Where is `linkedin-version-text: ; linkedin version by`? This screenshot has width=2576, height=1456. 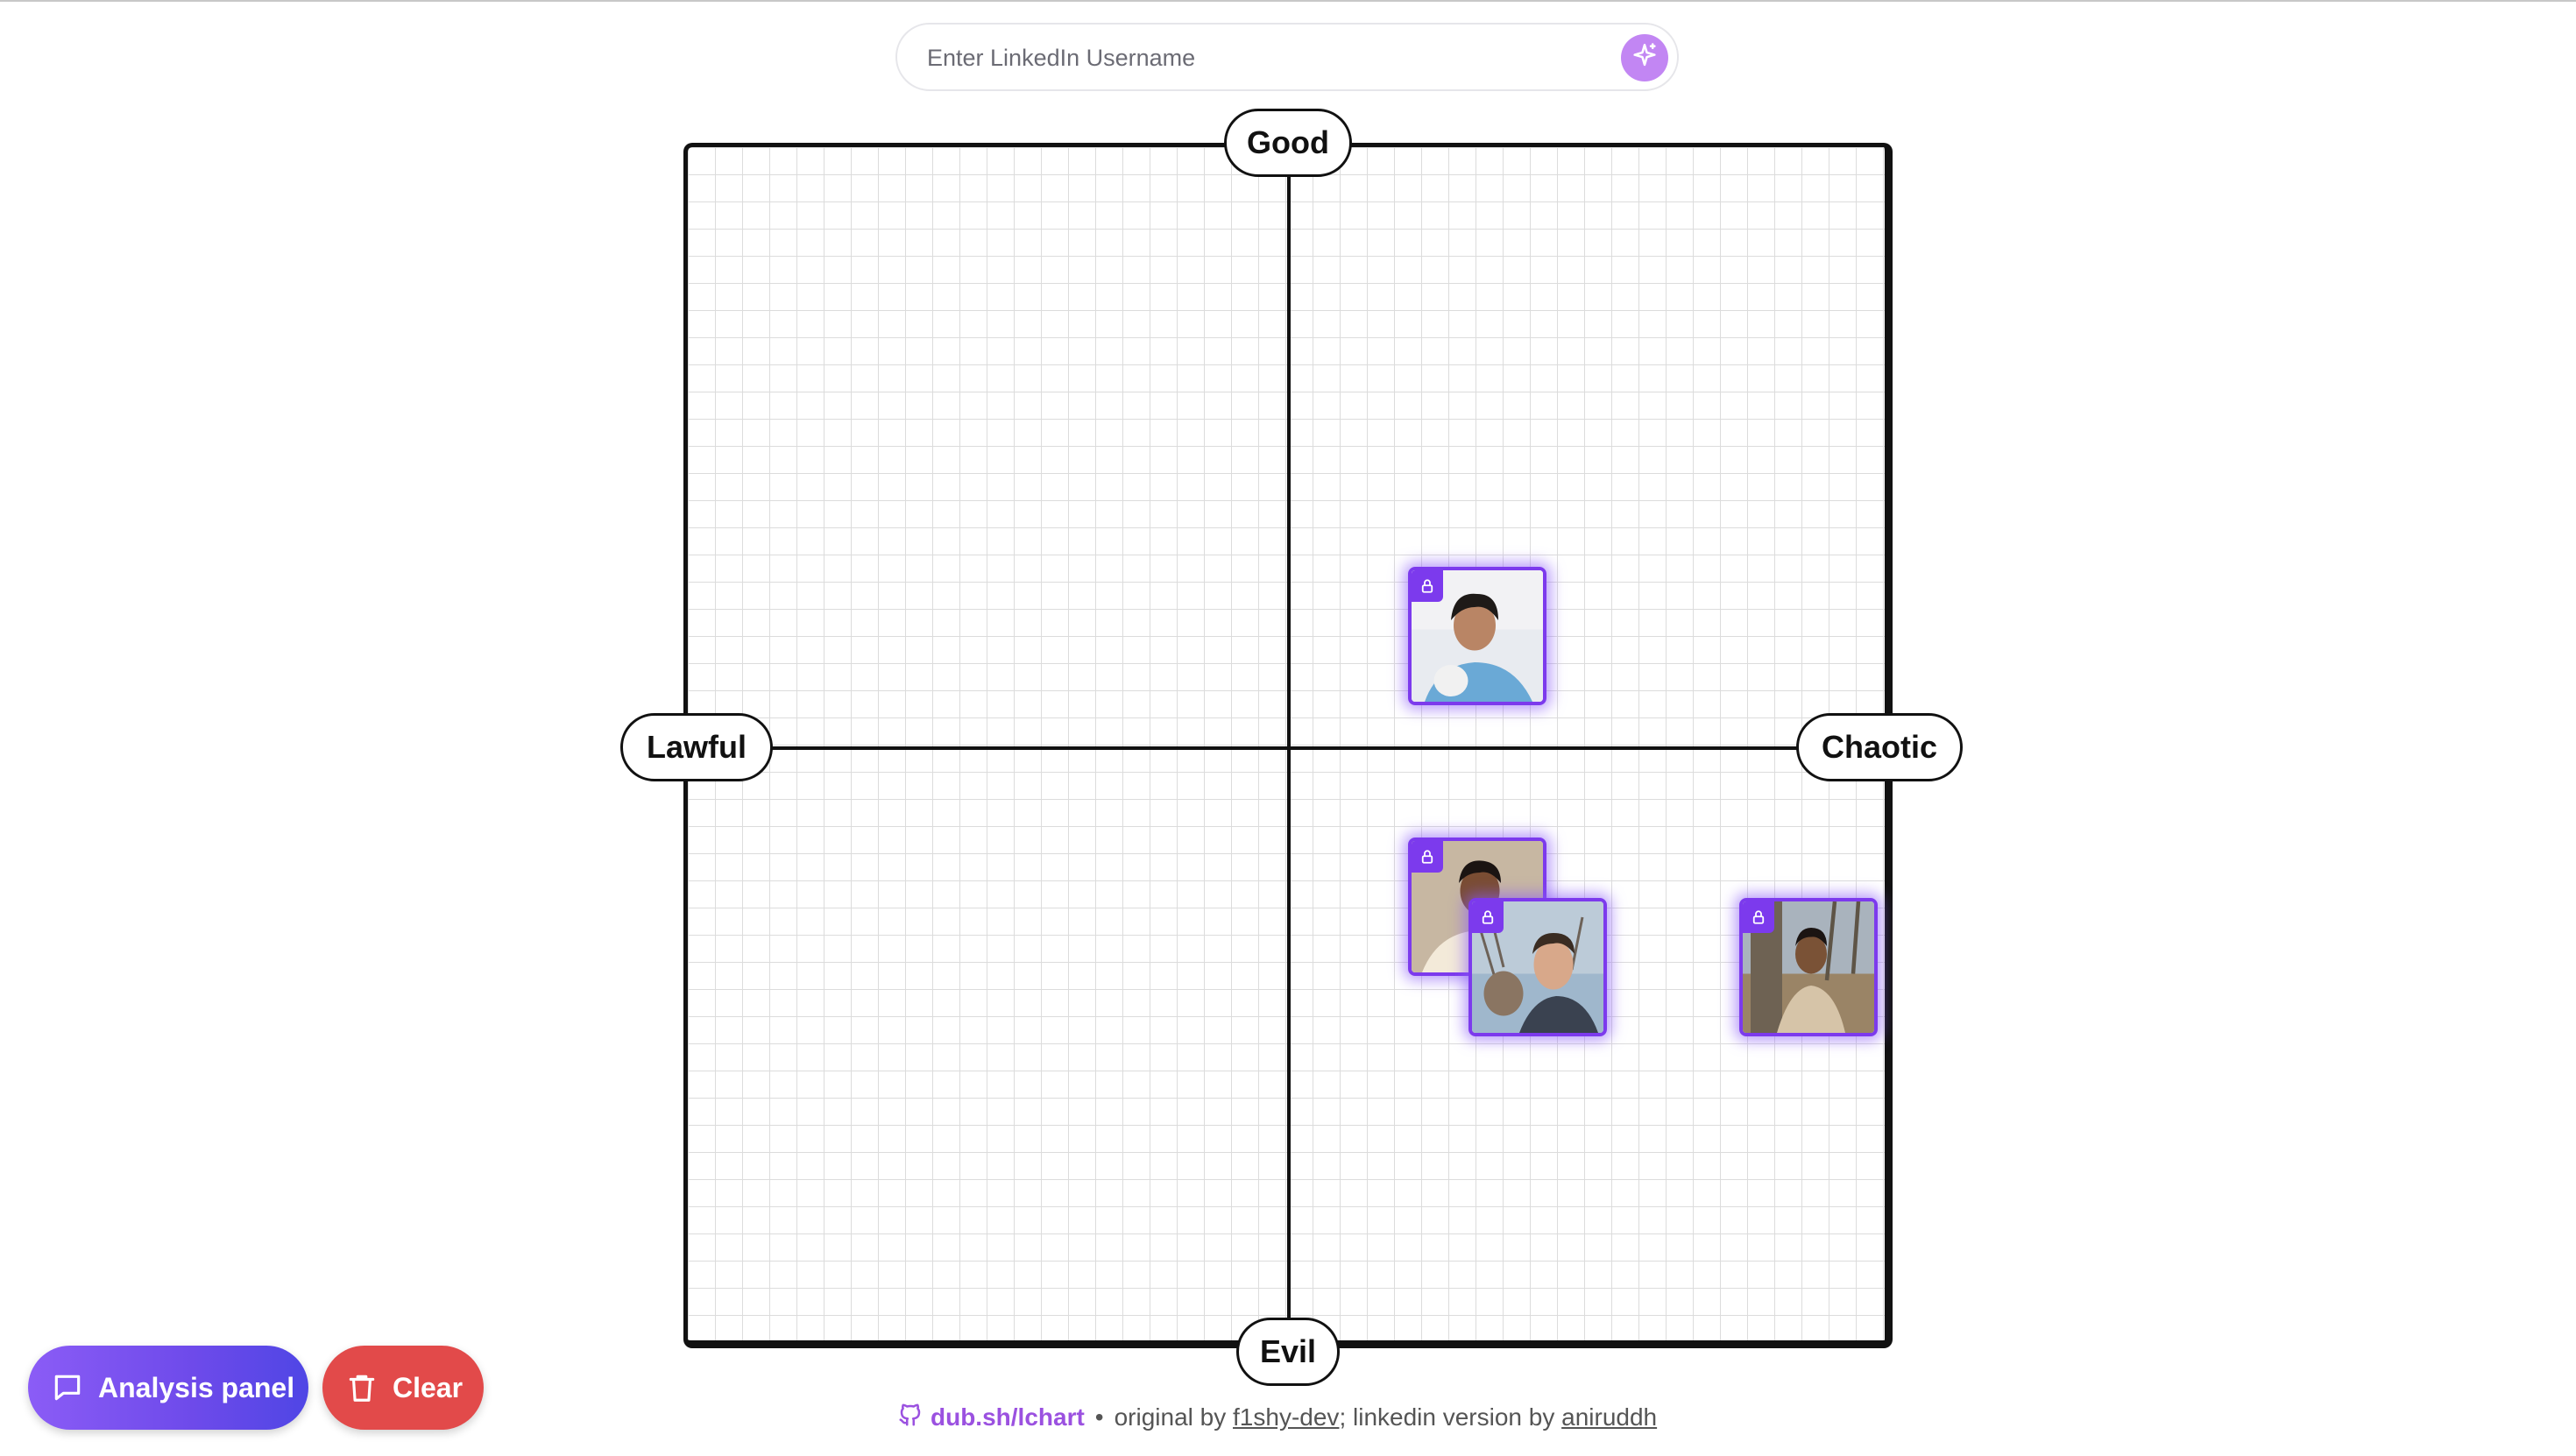 linkedin-version-text: ; linkedin version by is located at coordinates (1447, 1417).